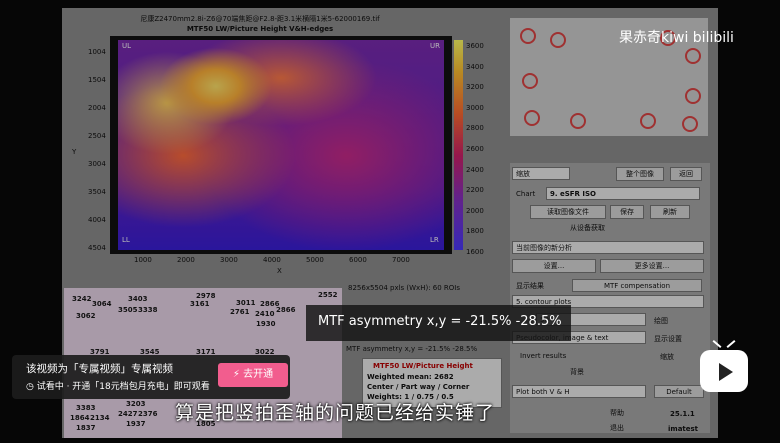 This screenshot has height=443, width=780. I want to click on corner-ul: UL, so click(127, 46).